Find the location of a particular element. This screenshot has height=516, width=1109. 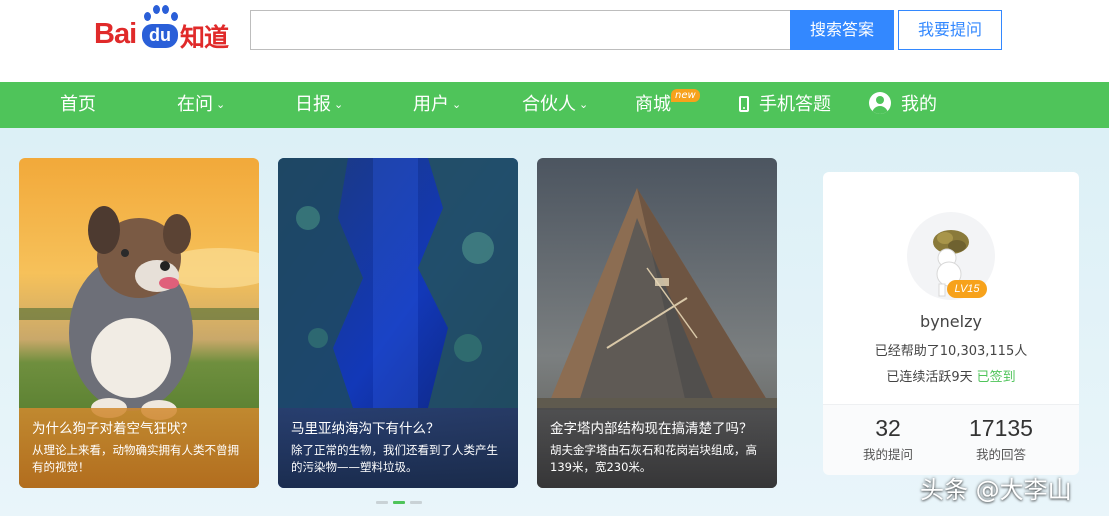

featured-card: 为什么狗子对着空气狂吠？ 从理论上来看，动物确实拥有人类不曾拥有的视觉！ is located at coordinates (139, 323).